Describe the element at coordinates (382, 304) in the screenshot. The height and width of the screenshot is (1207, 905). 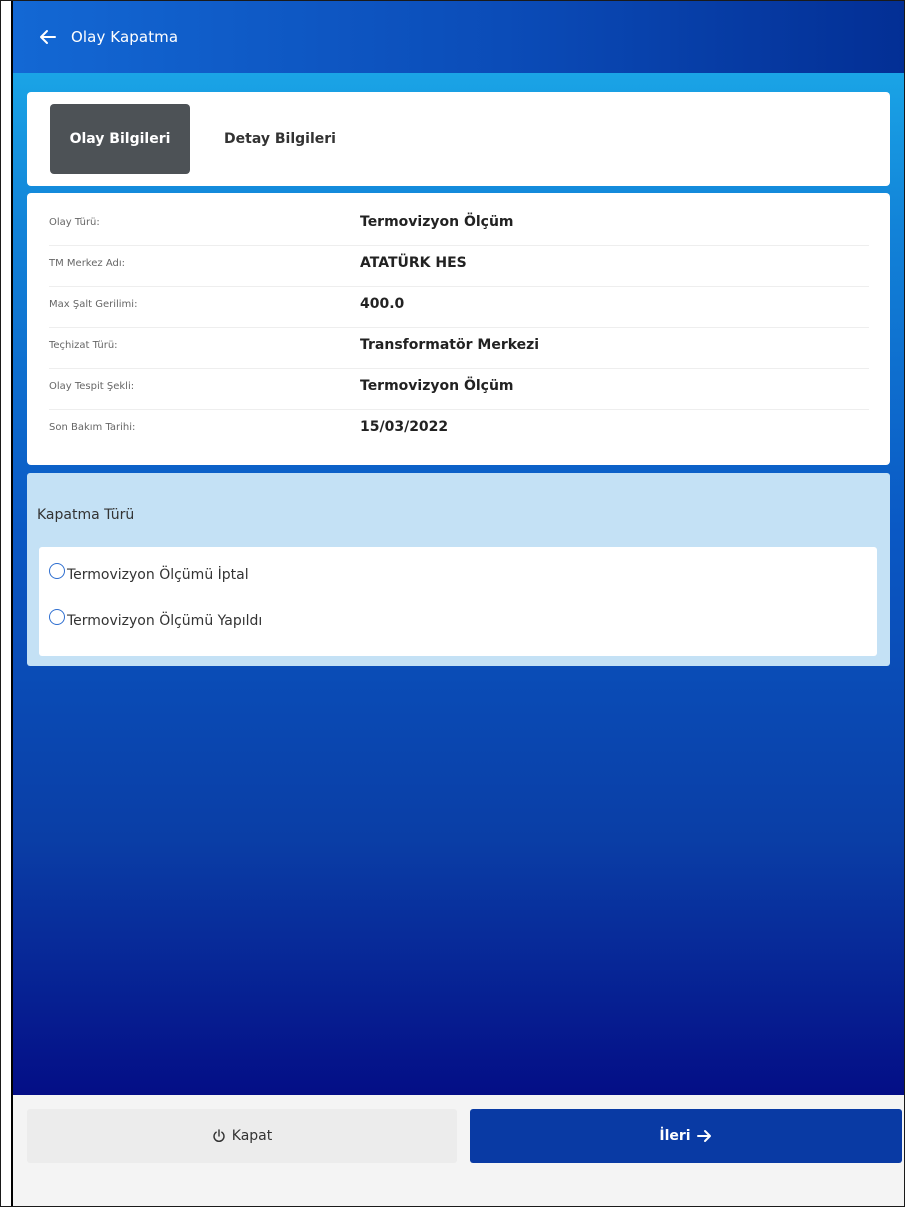
I see `info-value: 400.0` at that location.